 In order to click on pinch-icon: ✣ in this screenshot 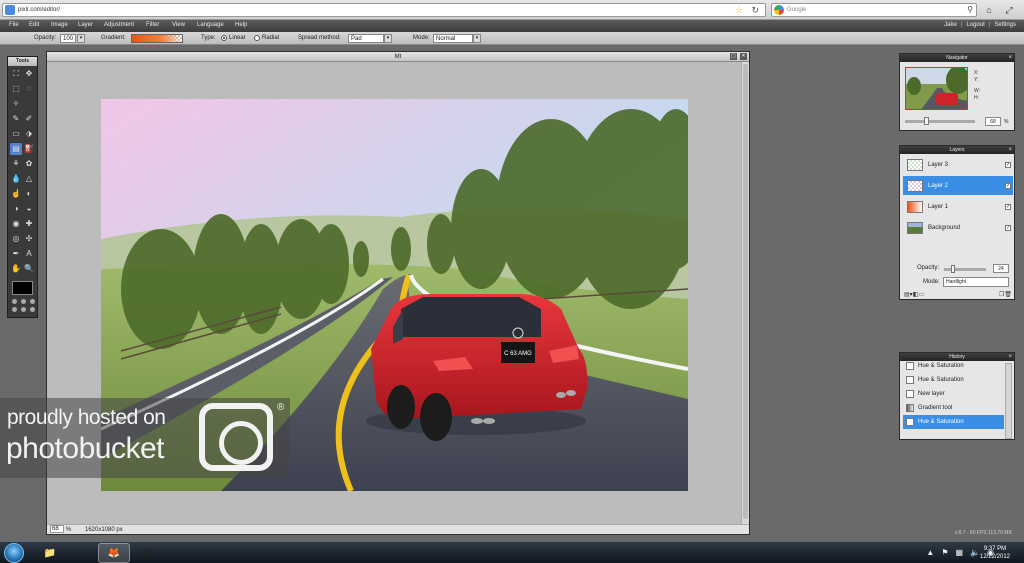, I will do `click(29, 239)`.